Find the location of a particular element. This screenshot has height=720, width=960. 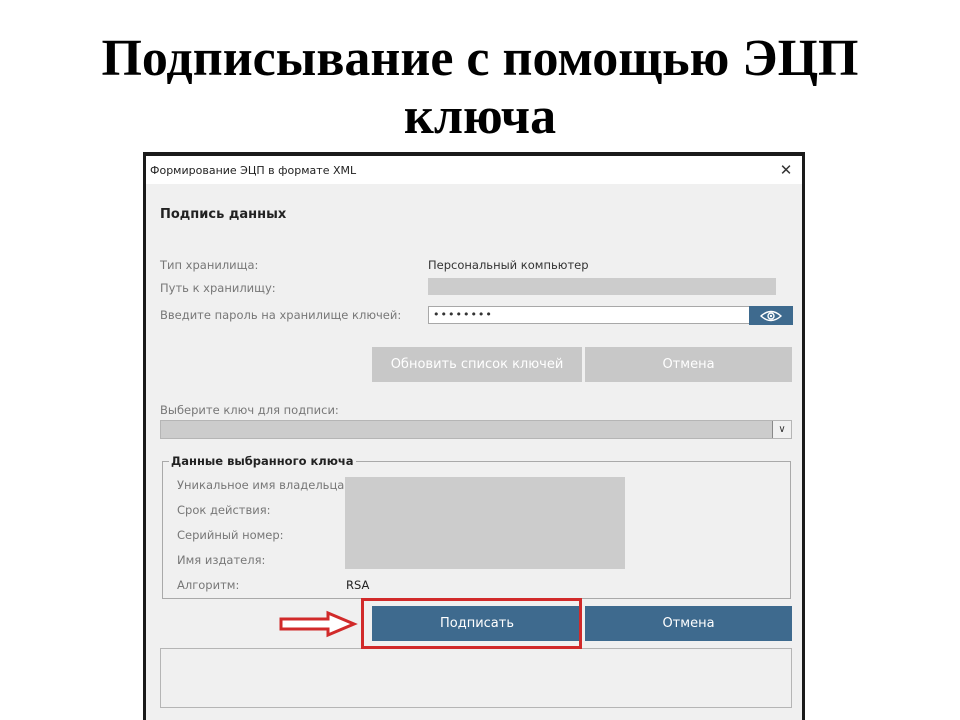

algorithm-value: RSA is located at coordinates (358, 585).